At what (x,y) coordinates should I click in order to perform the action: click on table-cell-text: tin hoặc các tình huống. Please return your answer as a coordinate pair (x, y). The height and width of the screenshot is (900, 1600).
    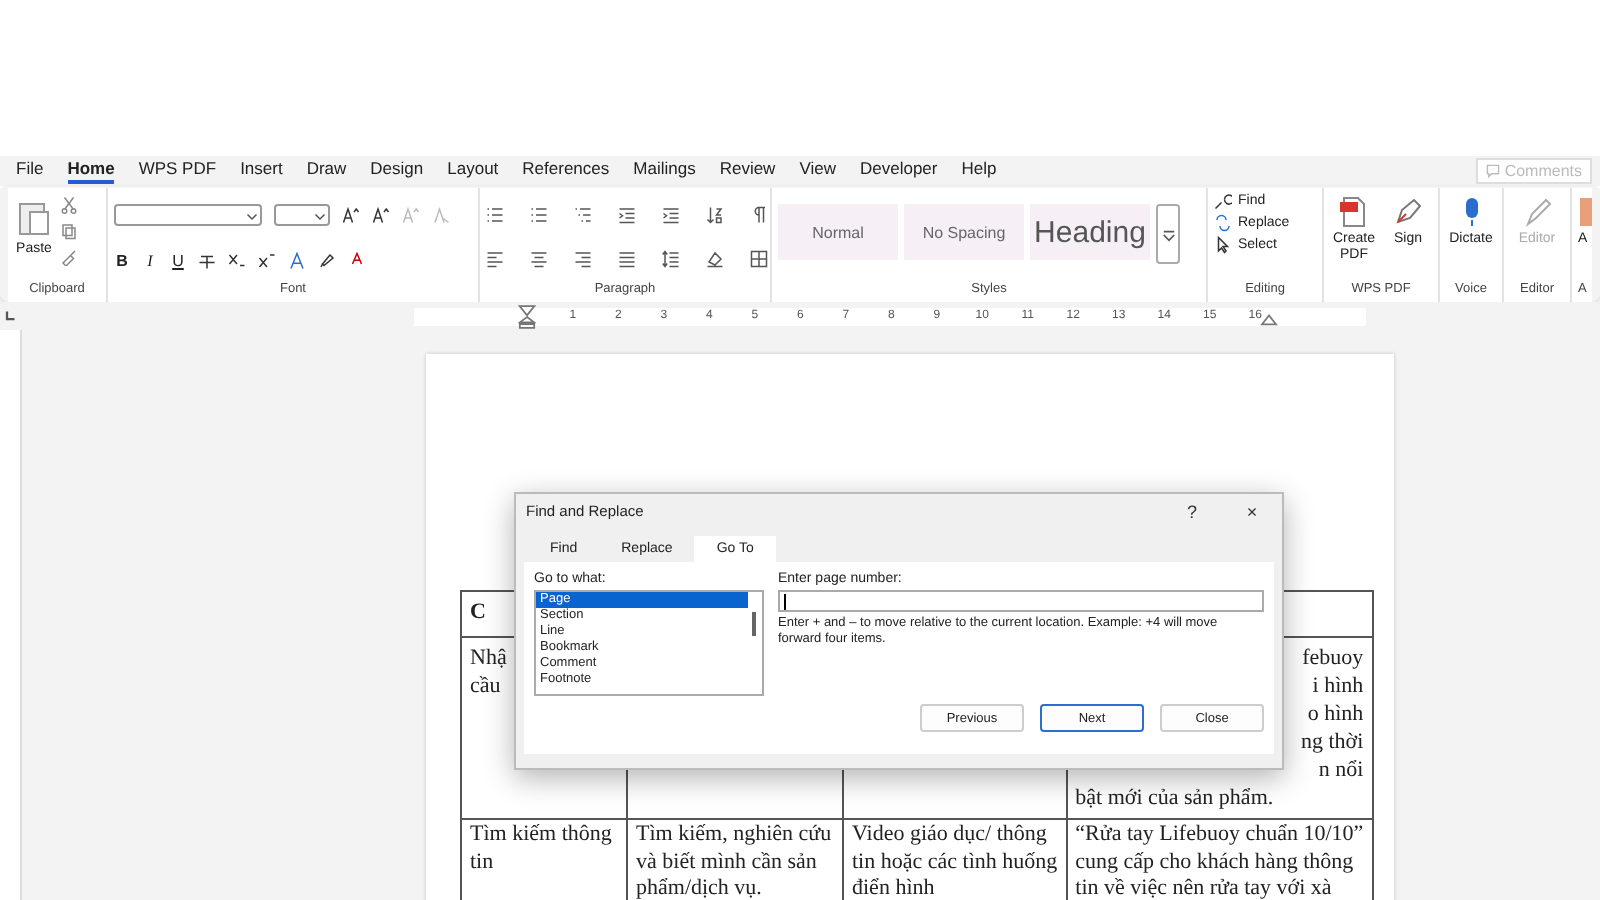
    Looking at the image, I should click on (955, 862).